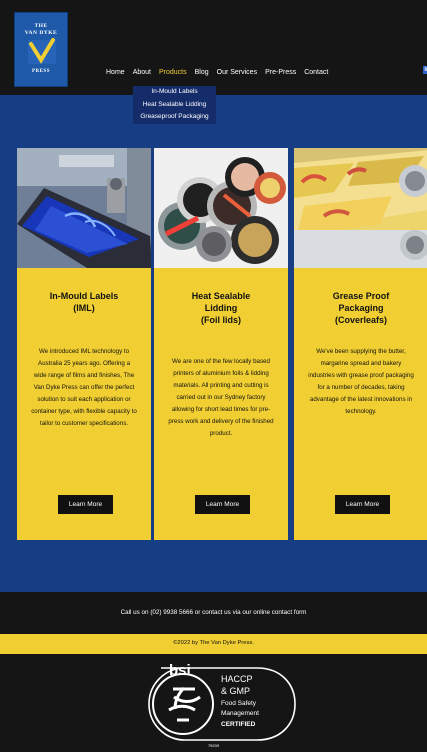 This screenshot has width=427, height=752. Describe the element at coordinates (239, 703) in the screenshot. I see `cert-line-3: Food Safety` at that location.